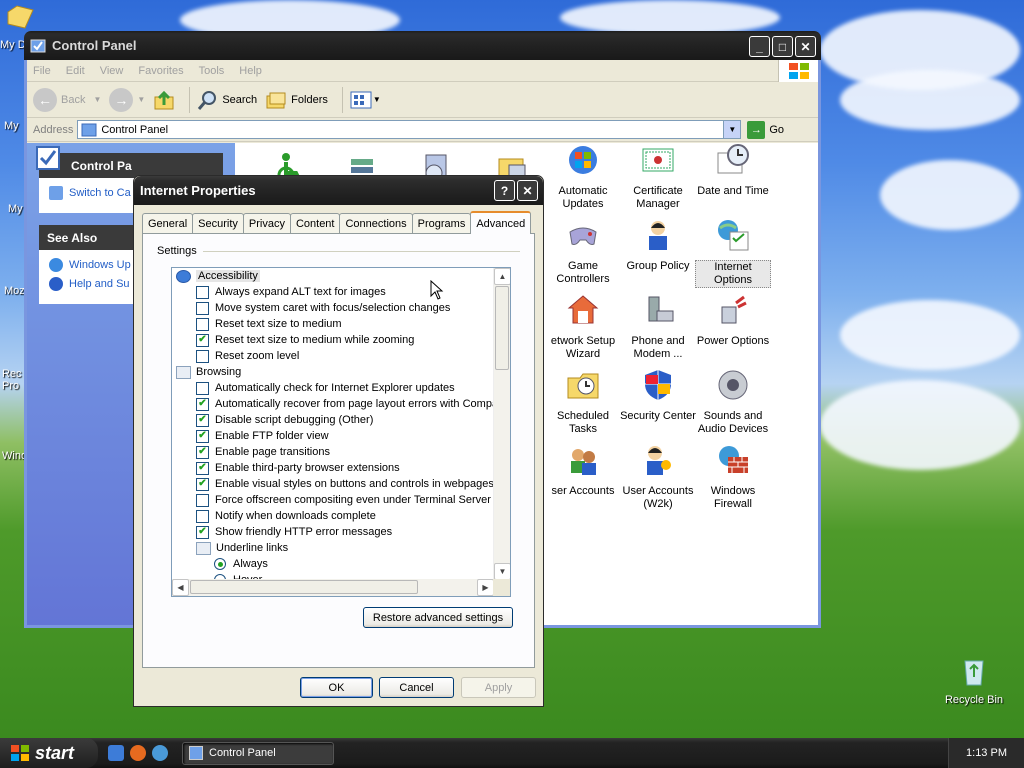 This screenshot has height=768, width=1024. Describe the element at coordinates (733, 253) in the screenshot. I see `cp-item-internet-options: Internet Options` at that location.